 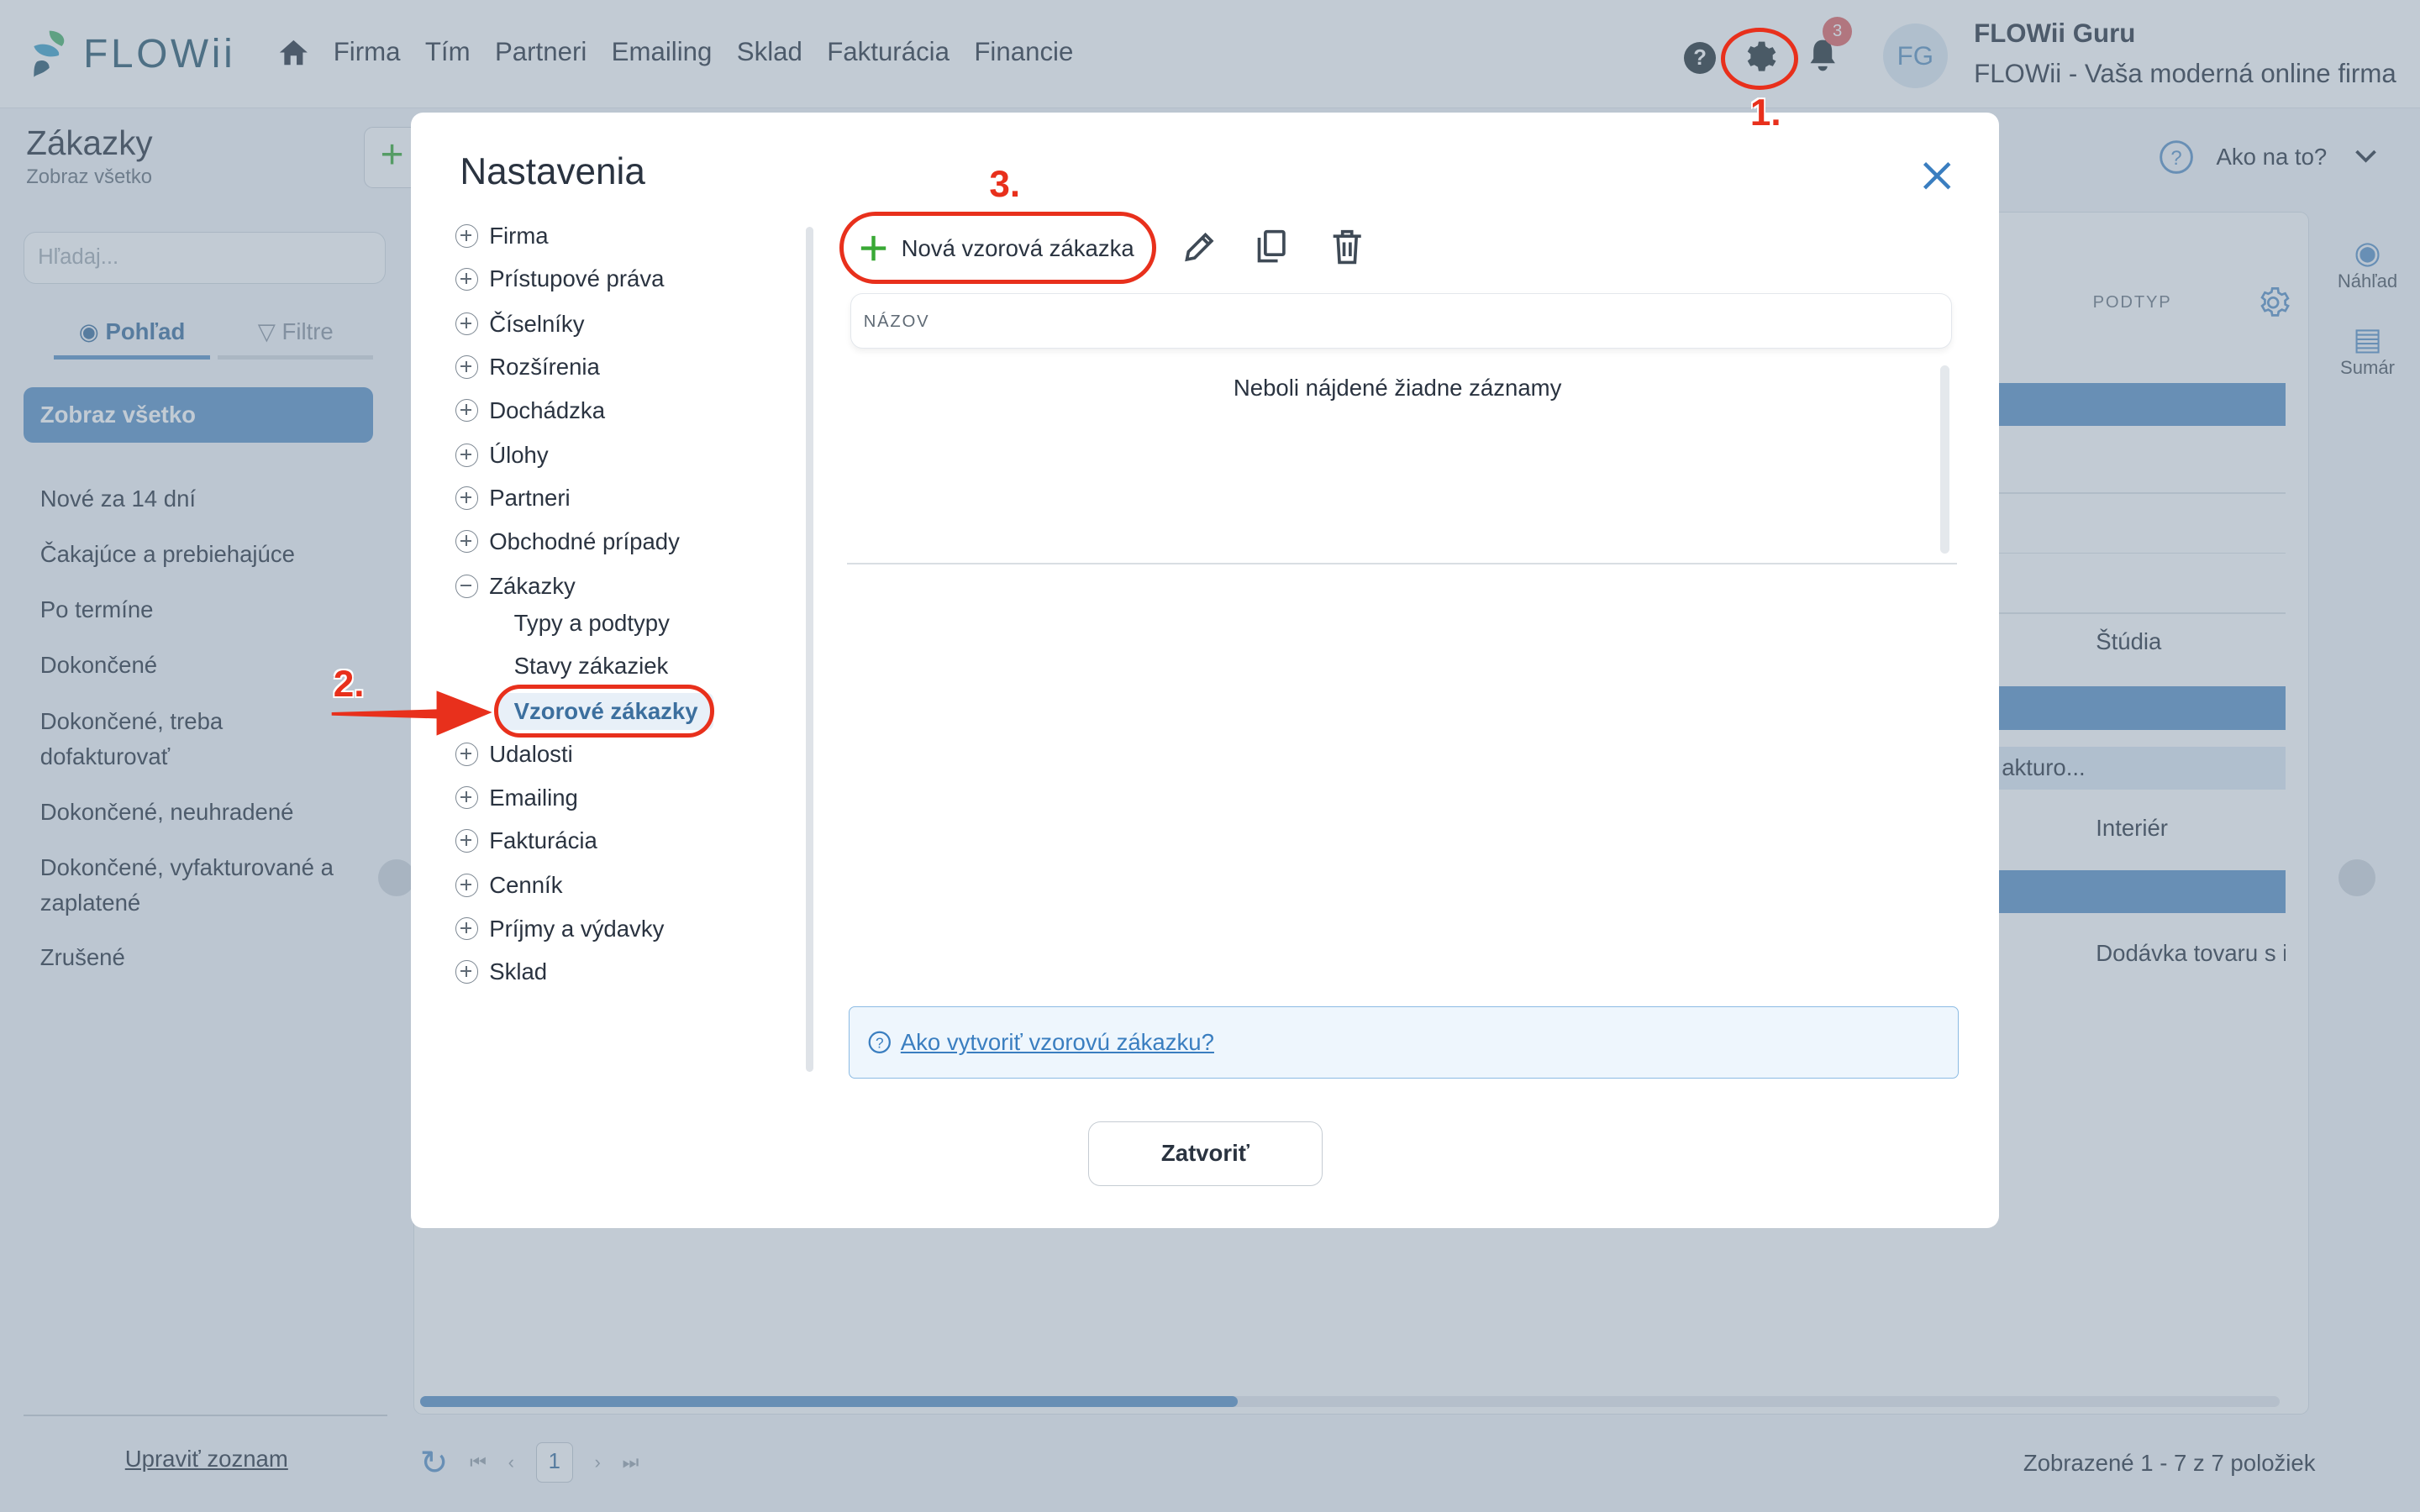 What do you see at coordinates (584, 541) in the screenshot?
I see `tree-label: Obchodné prípady` at bounding box center [584, 541].